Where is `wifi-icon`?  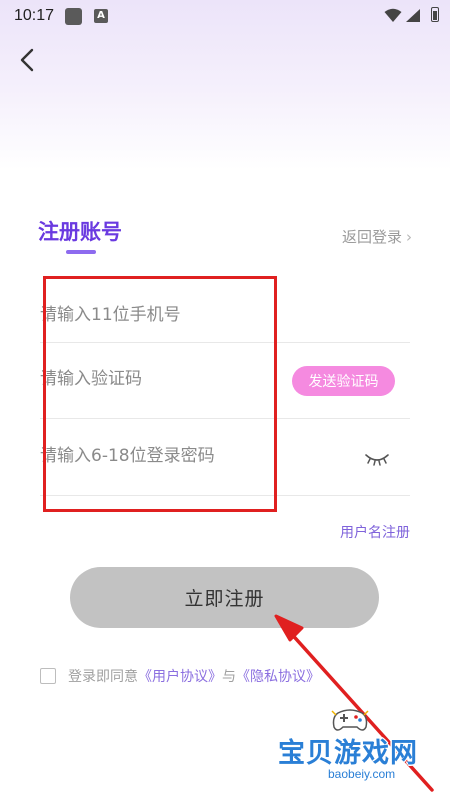 wifi-icon is located at coordinates (393, 15).